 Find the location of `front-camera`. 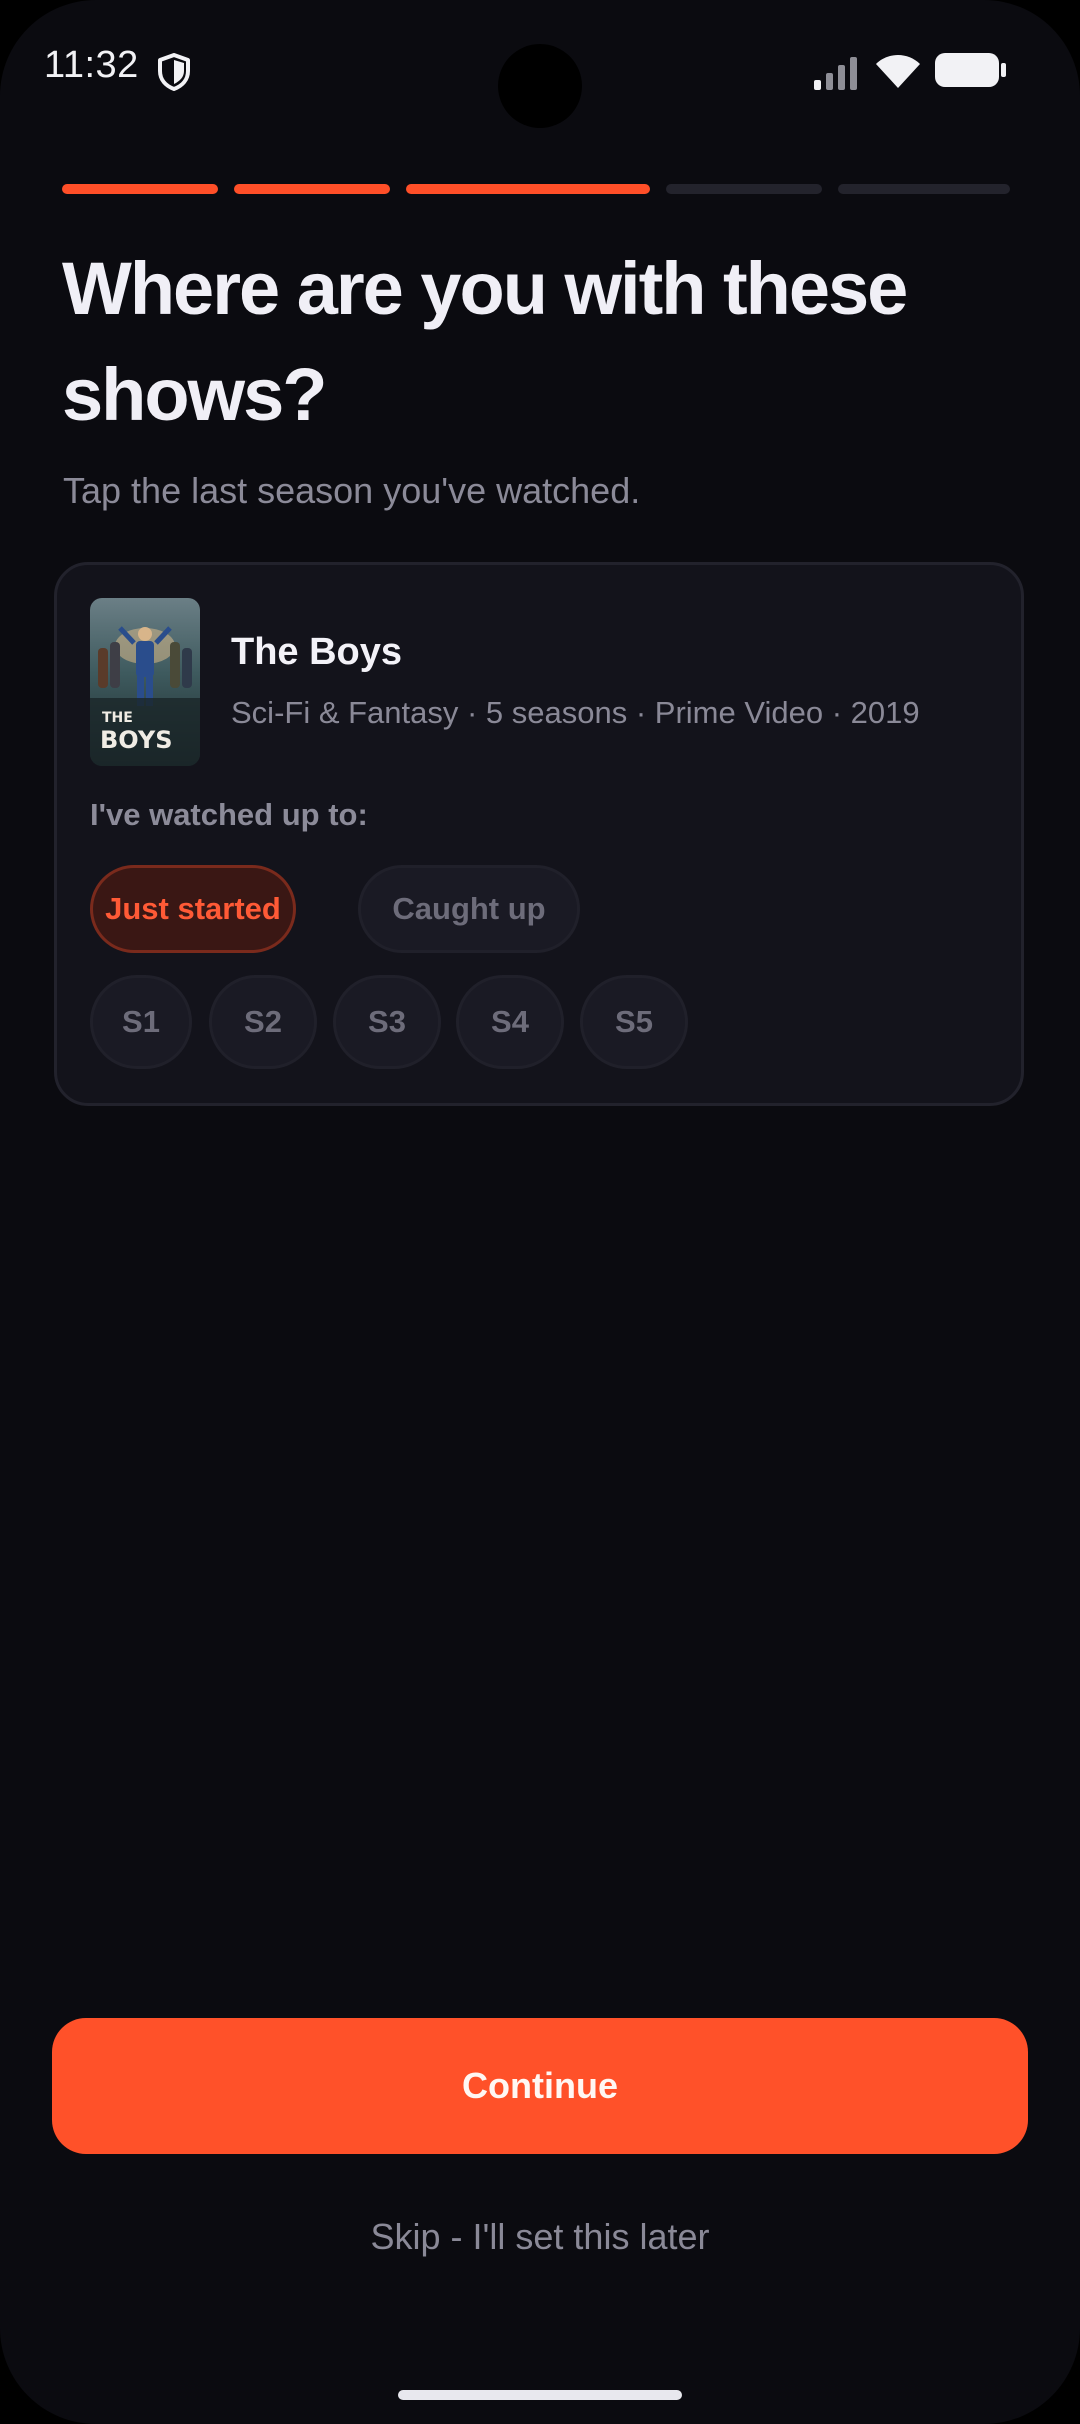

front-camera is located at coordinates (540, 86).